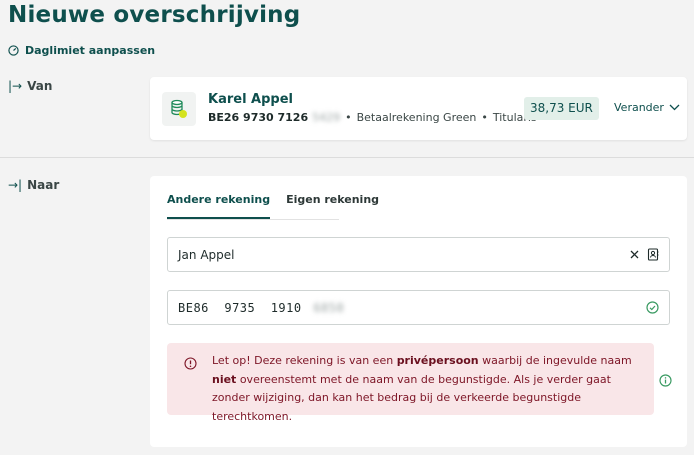 The height and width of the screenshot is (455, 694). Describe the element at coordinates (281, 206) in the screenshot. I see `beneficiary-tabs: Andere rekening Eigen rekening` at that location.